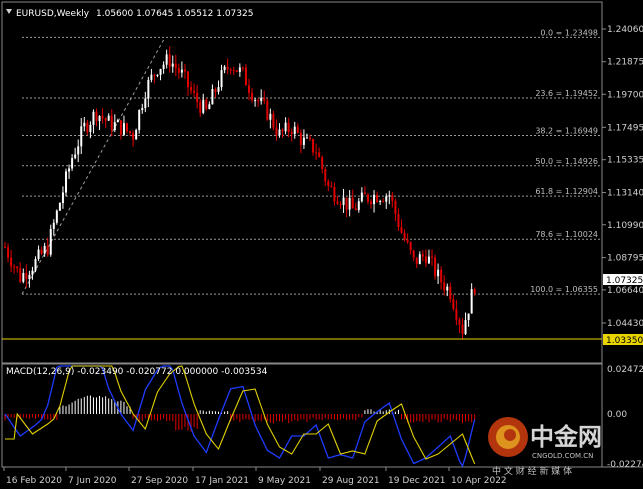 Image resolution: width=643 pixels, height=489 pixels. What do you see at coordinates (566, 93) in the screenshot?
I see `fib-level-label: 23.6 = 1.19452` at bounding box center [566, 93].